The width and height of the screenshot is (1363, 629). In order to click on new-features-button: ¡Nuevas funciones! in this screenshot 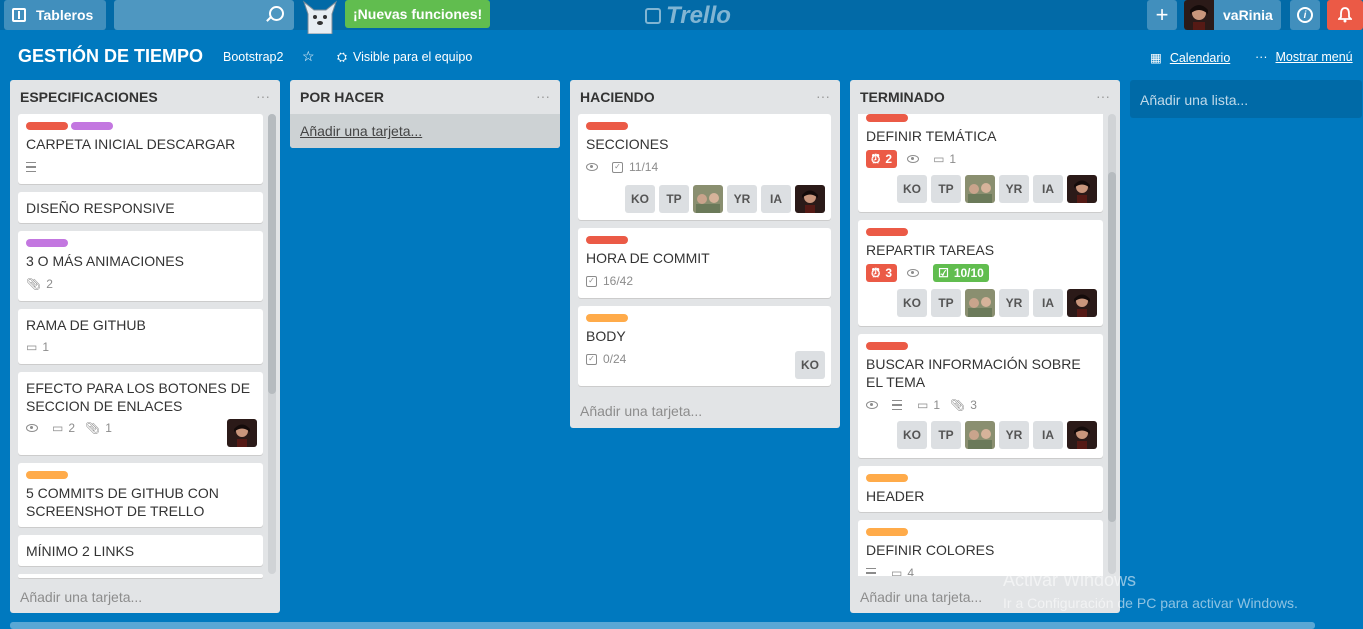, I will do `click(418, 14)`.